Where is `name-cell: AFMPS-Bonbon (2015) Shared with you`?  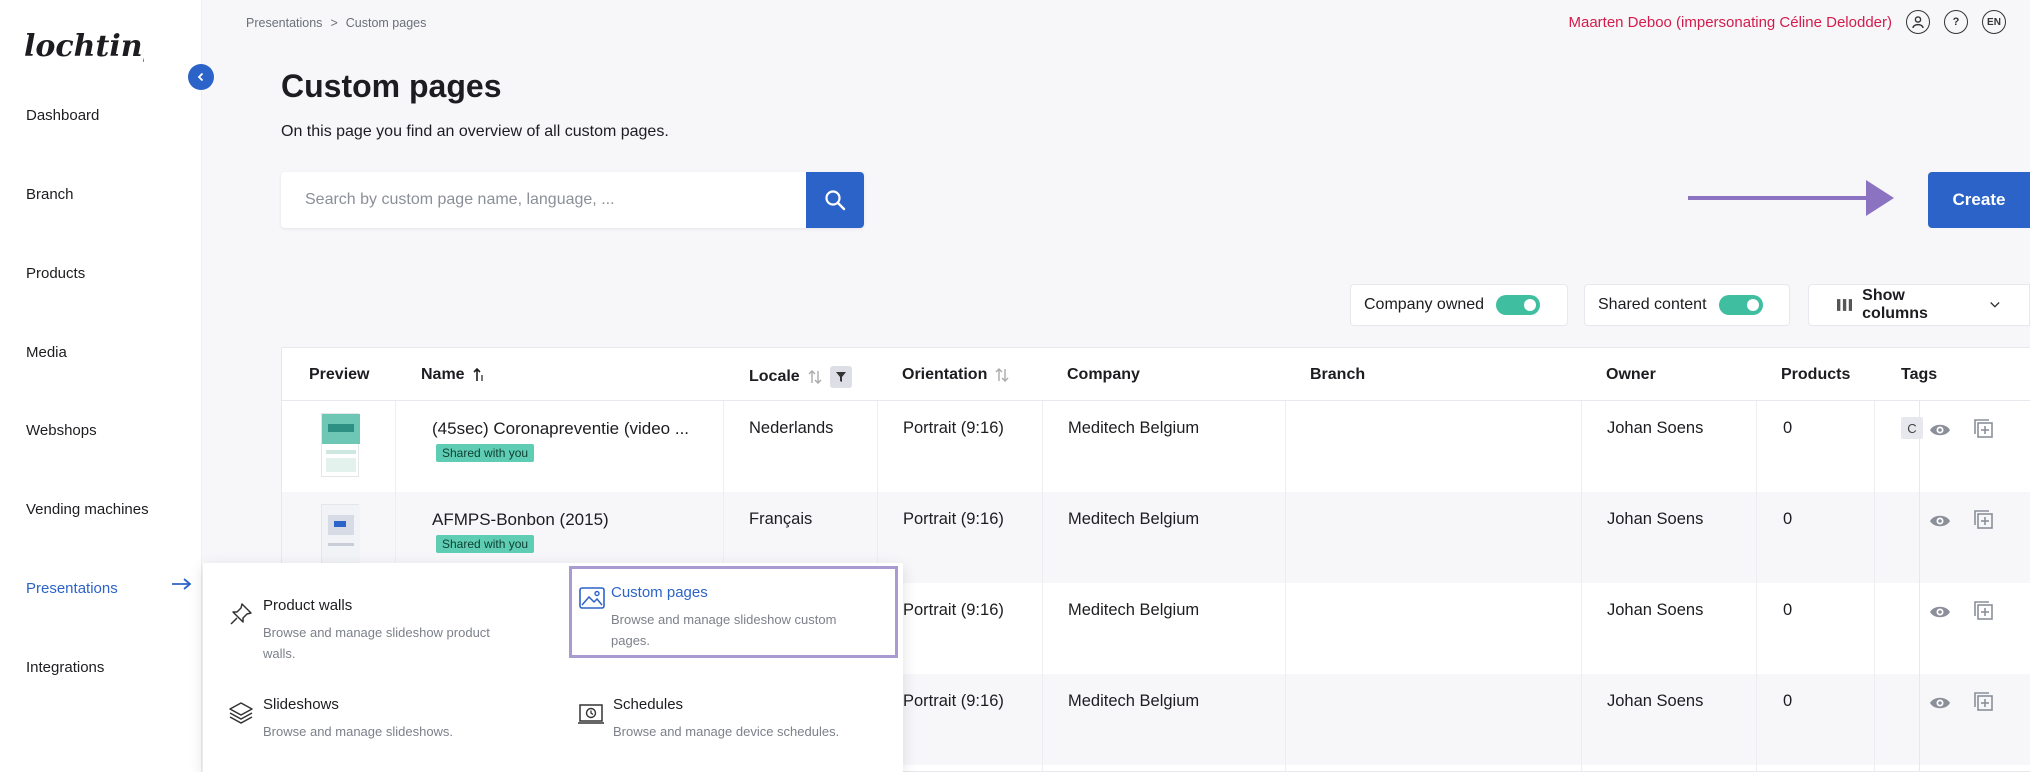 name-cell: AFMPS-Bonbon (2015) Shared with you is located at coordinates (560, 528).